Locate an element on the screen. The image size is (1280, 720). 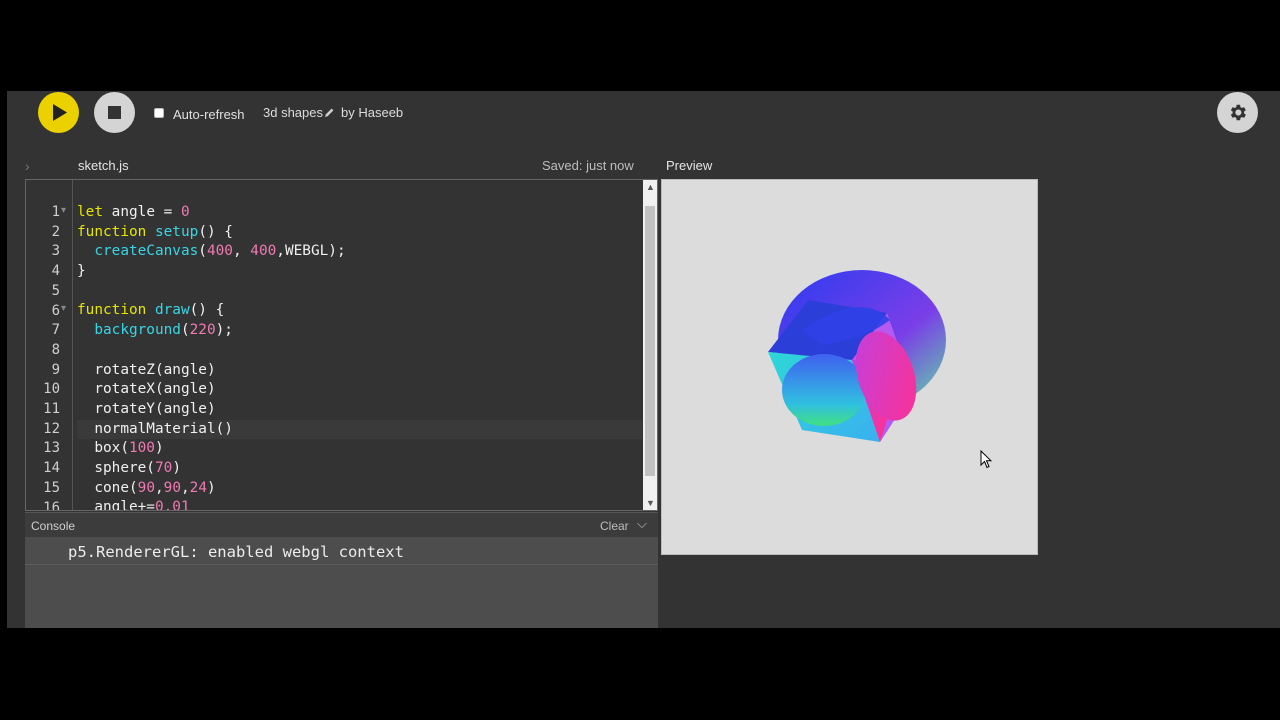
chevron-down-icon: ⌵ is located at coordinates (642, 524).